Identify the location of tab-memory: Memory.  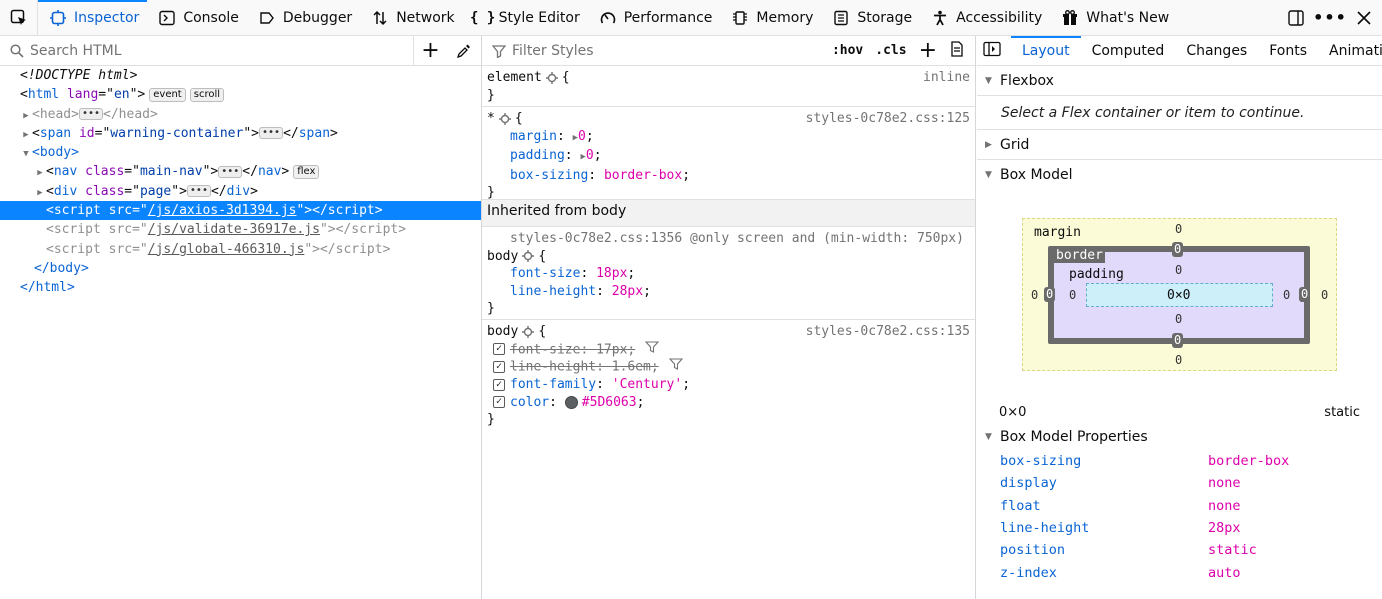
(770, 17).